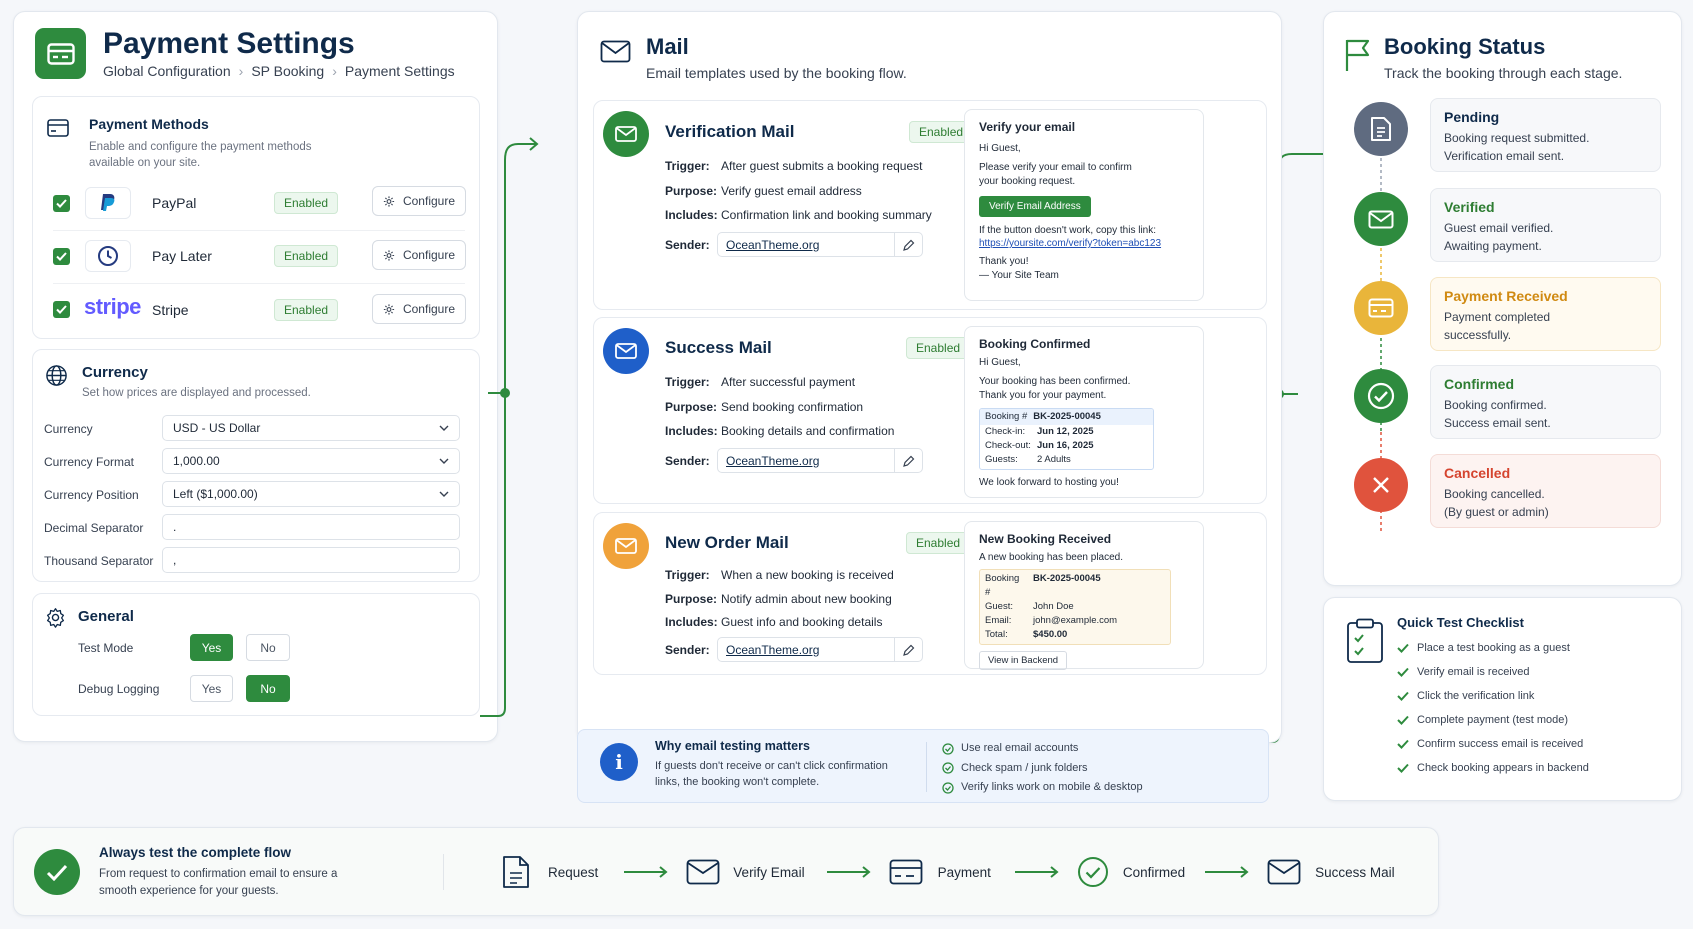 This screenshot has width=1693, height=929. Describe the element at coordinates (1020, 748) in the screenshot. I see `tip-text: Use real email accounts` at that location.